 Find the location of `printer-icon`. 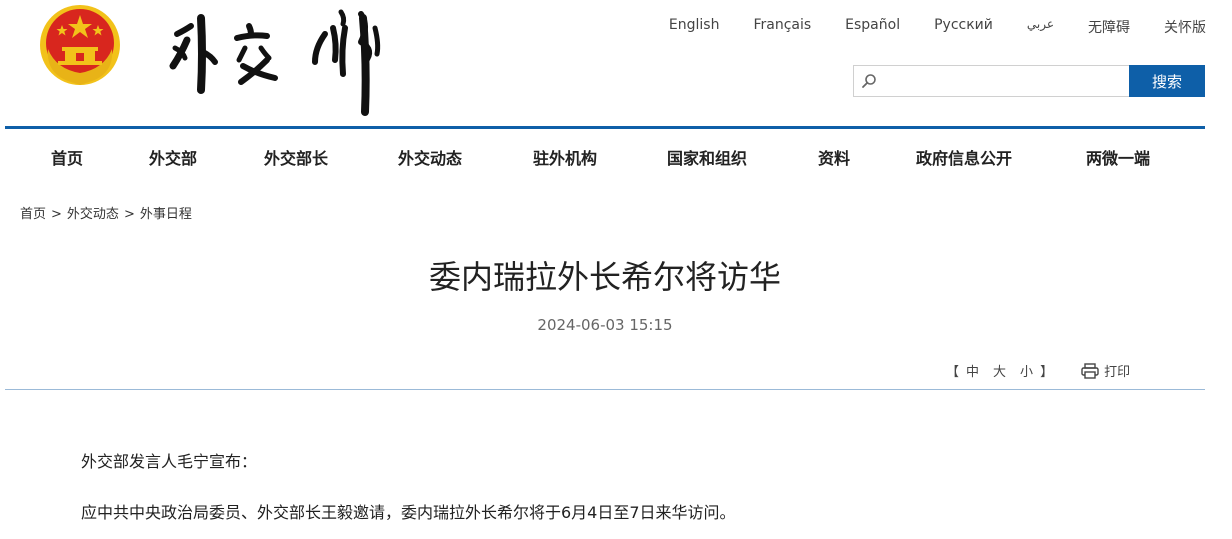

printer-icon is located at coordinates (1090, 370).